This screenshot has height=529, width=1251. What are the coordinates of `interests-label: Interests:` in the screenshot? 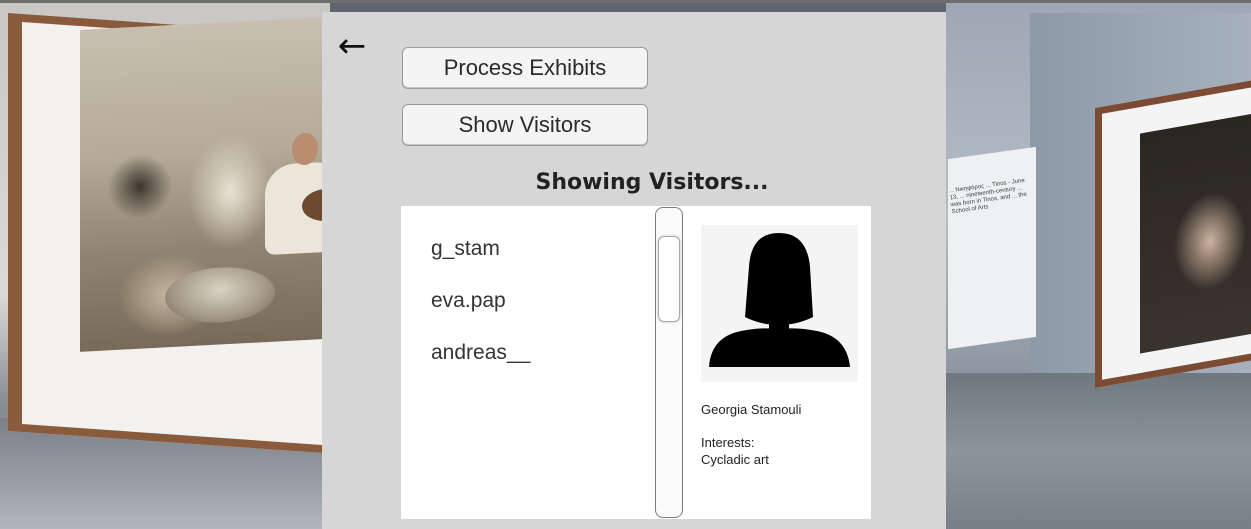 It's located at (728, 442).